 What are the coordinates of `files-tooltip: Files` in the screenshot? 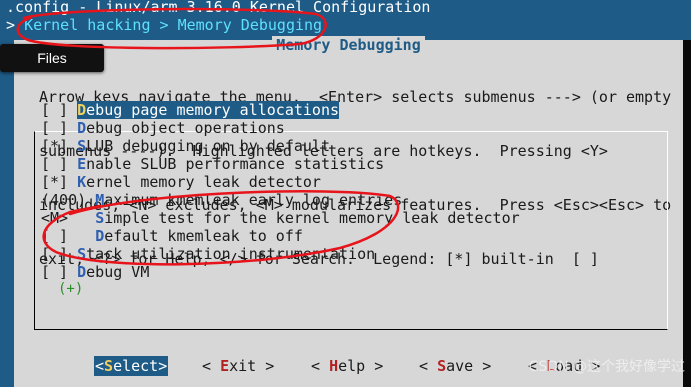 It's located at (52, 58).